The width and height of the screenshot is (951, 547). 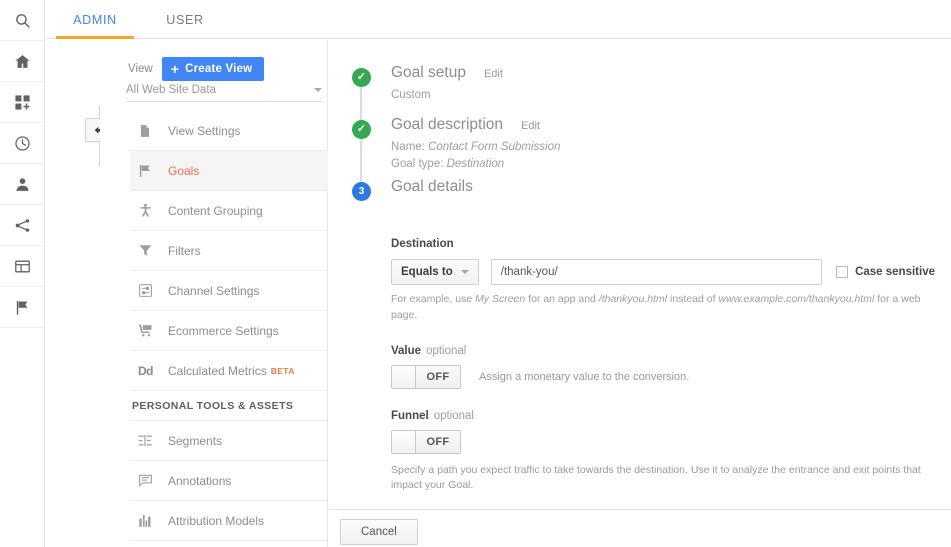 I want to click on goal-name-value: Contact Form Submission, so click(x=494, y=147).